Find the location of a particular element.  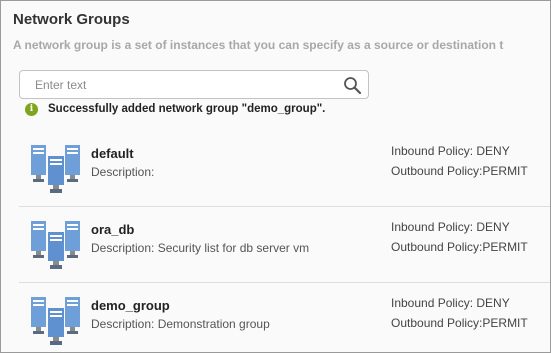

group-description: Description: Demonstration group is located at coordinates (180, 324).